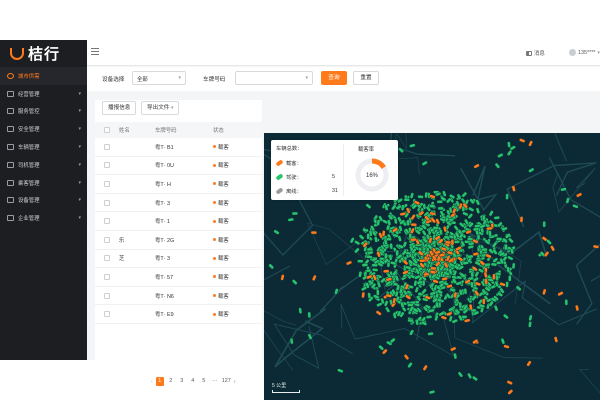 This screenshot has width=600, height=400. Describe the element at coordinates (43, 218) in the screenshot. I see `sidebar-item-8: 企业管理 ▾` at that location.